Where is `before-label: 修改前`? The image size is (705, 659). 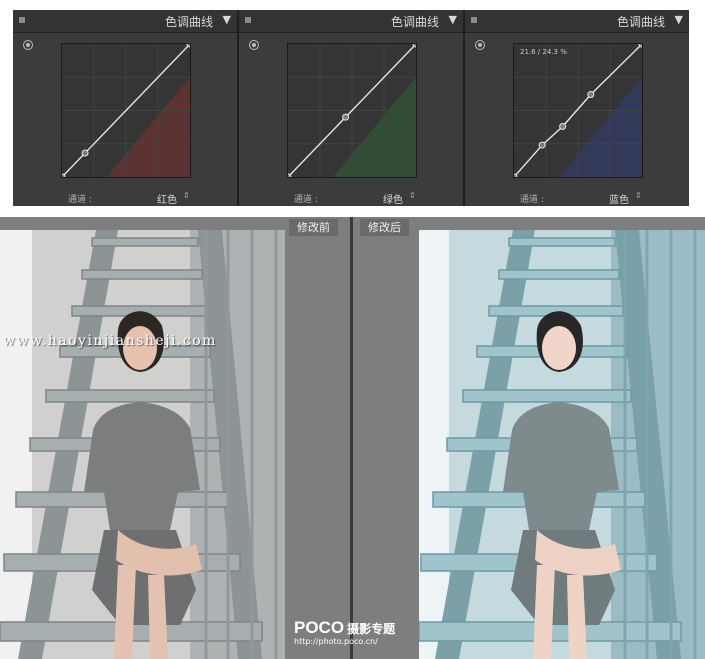 before-label: 修改前 is located at coordinates (313, 227).